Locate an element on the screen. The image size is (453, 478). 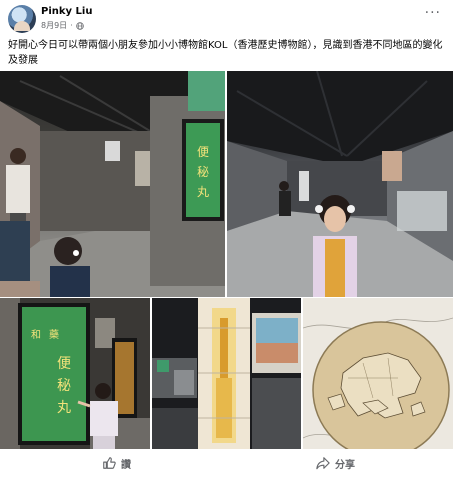
share-button: 分享 is located at coordinates (335, 463).